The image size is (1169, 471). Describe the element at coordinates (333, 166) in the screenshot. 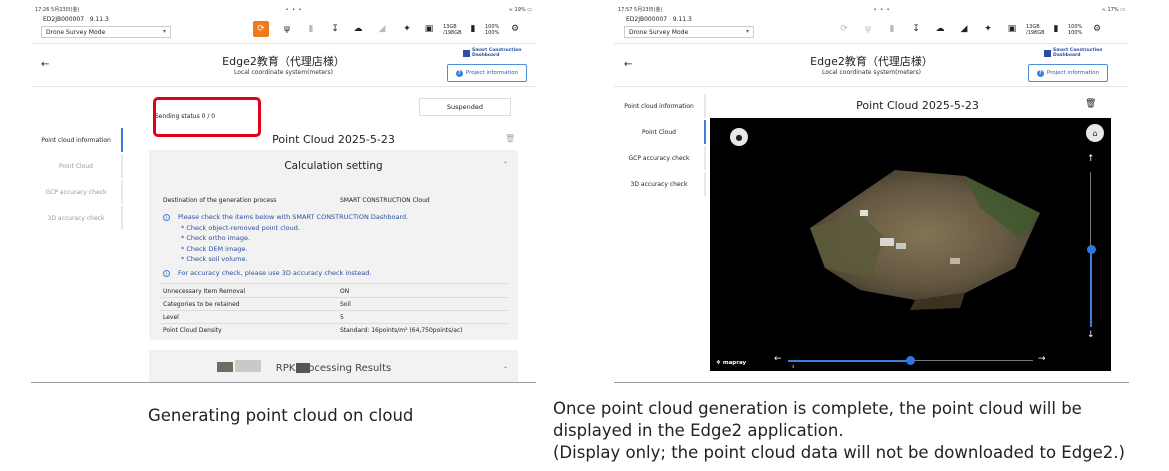

I see `calculation-setting-header: Calculation setting ⌃` at that location.